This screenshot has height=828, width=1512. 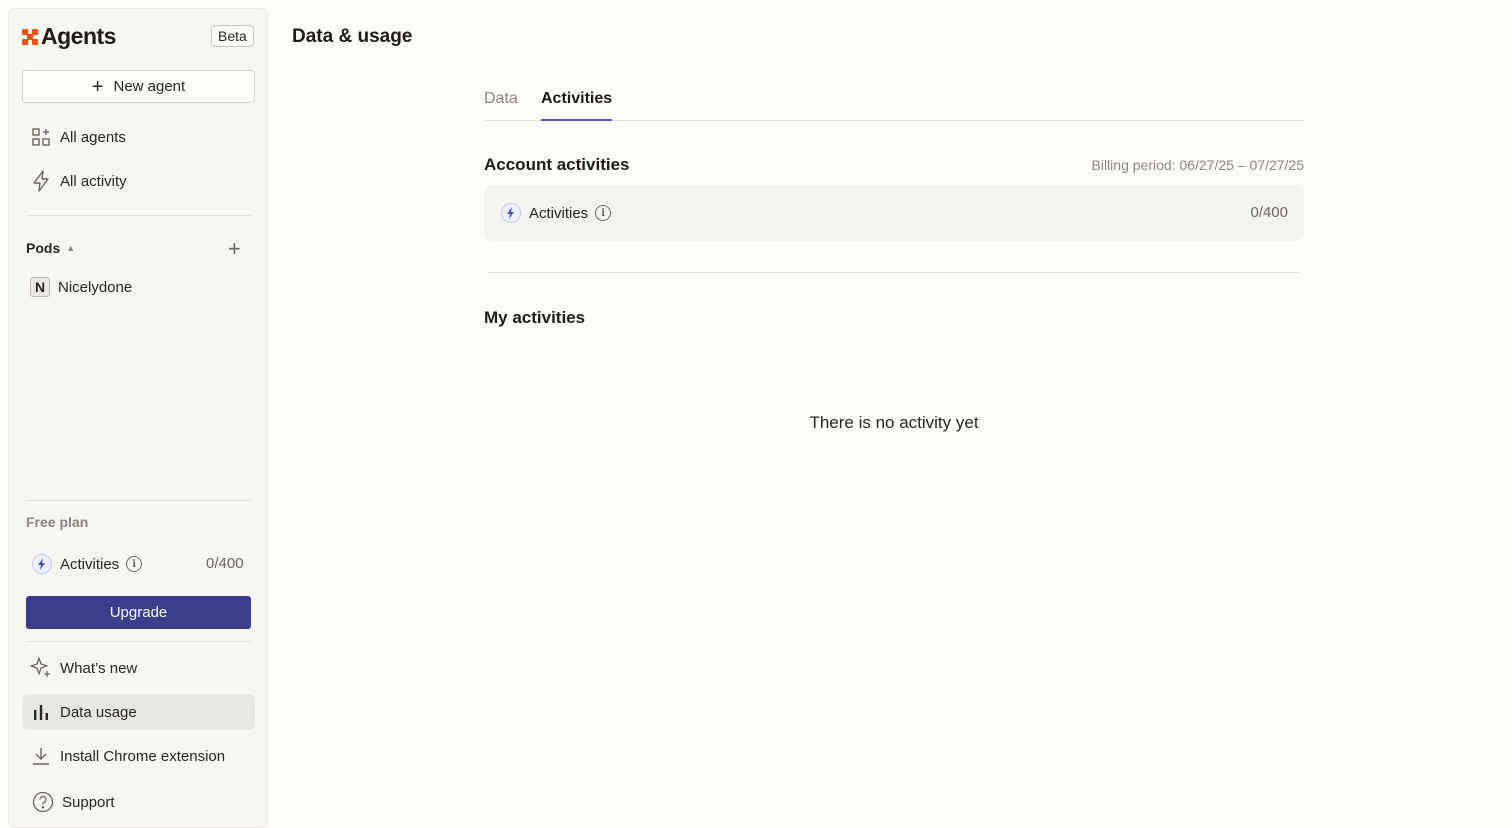 What do you see at coordinates (99, 668) in the screenshot?
I see `nav-whats-new-label: What’s new` at bounding box center [99, 668].